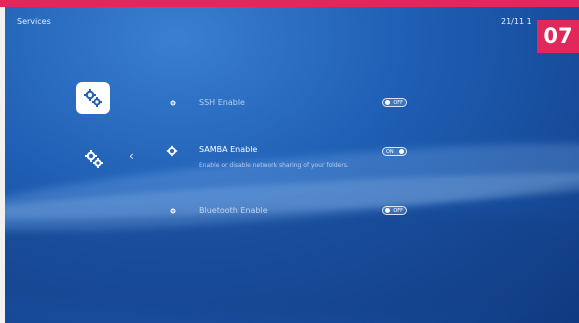 This screenshot has width=579, height=323. I want to click on bluetooth-enable-toggle: OFF, so click(394, 210).